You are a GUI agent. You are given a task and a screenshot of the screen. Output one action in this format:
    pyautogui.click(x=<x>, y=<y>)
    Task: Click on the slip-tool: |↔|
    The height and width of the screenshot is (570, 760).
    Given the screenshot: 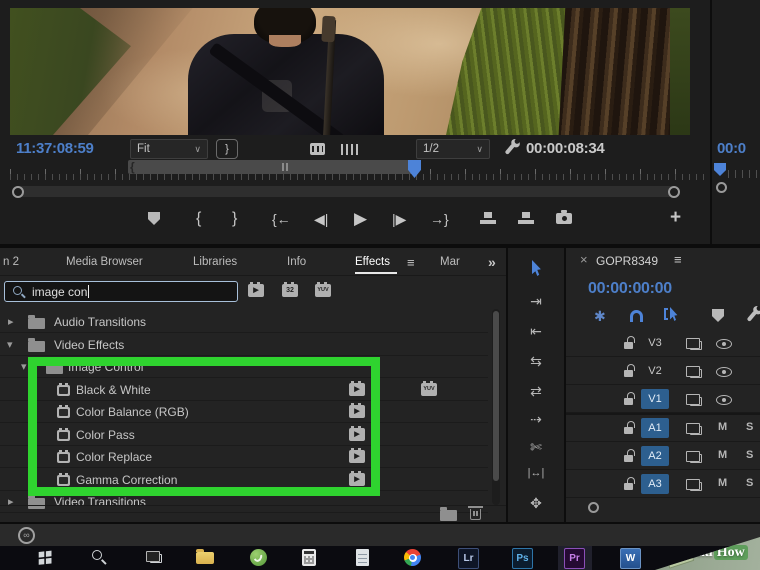 What is the action you would take?
    pyautogui.click(x=536, y=473)
    